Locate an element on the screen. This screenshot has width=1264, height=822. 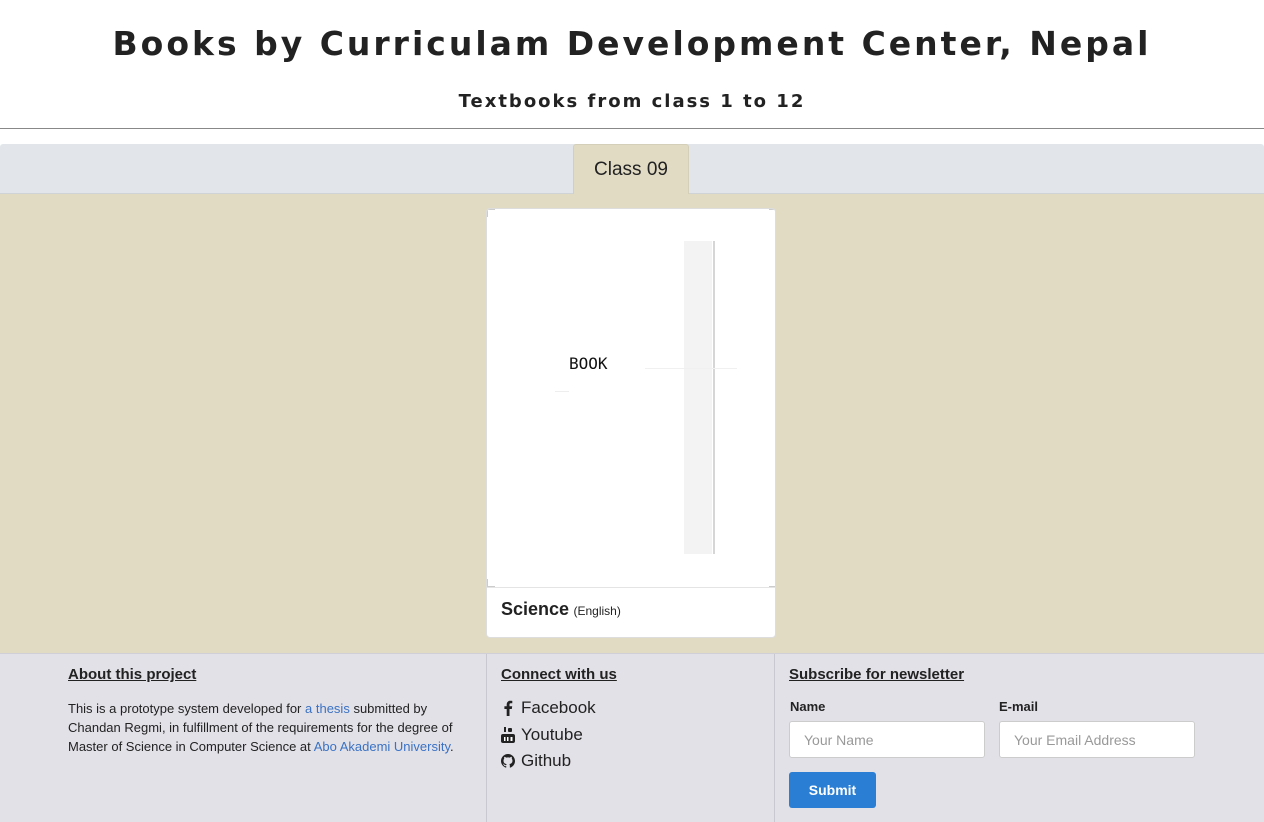
github-icon is located at coordinates (508, 761).